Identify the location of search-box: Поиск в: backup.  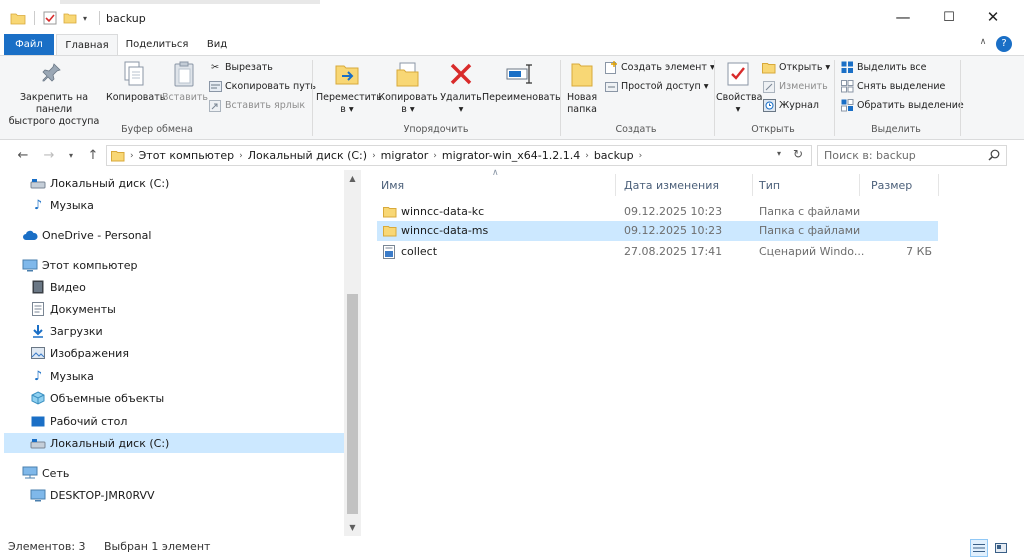
(912, 155).